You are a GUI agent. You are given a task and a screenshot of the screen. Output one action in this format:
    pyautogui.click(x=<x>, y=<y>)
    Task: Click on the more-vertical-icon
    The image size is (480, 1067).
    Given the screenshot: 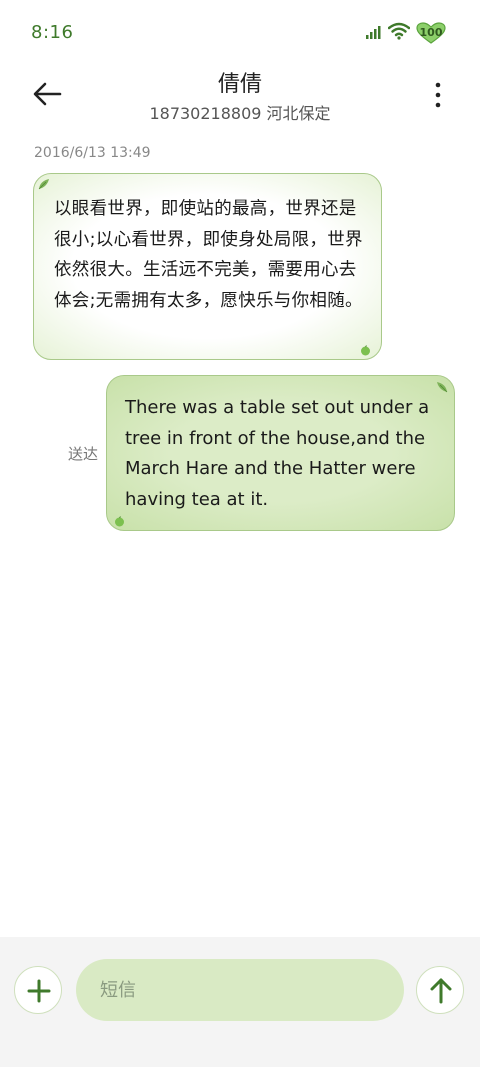 What is the action you would take?
    pyautogui.click(x=438, y=95)
    